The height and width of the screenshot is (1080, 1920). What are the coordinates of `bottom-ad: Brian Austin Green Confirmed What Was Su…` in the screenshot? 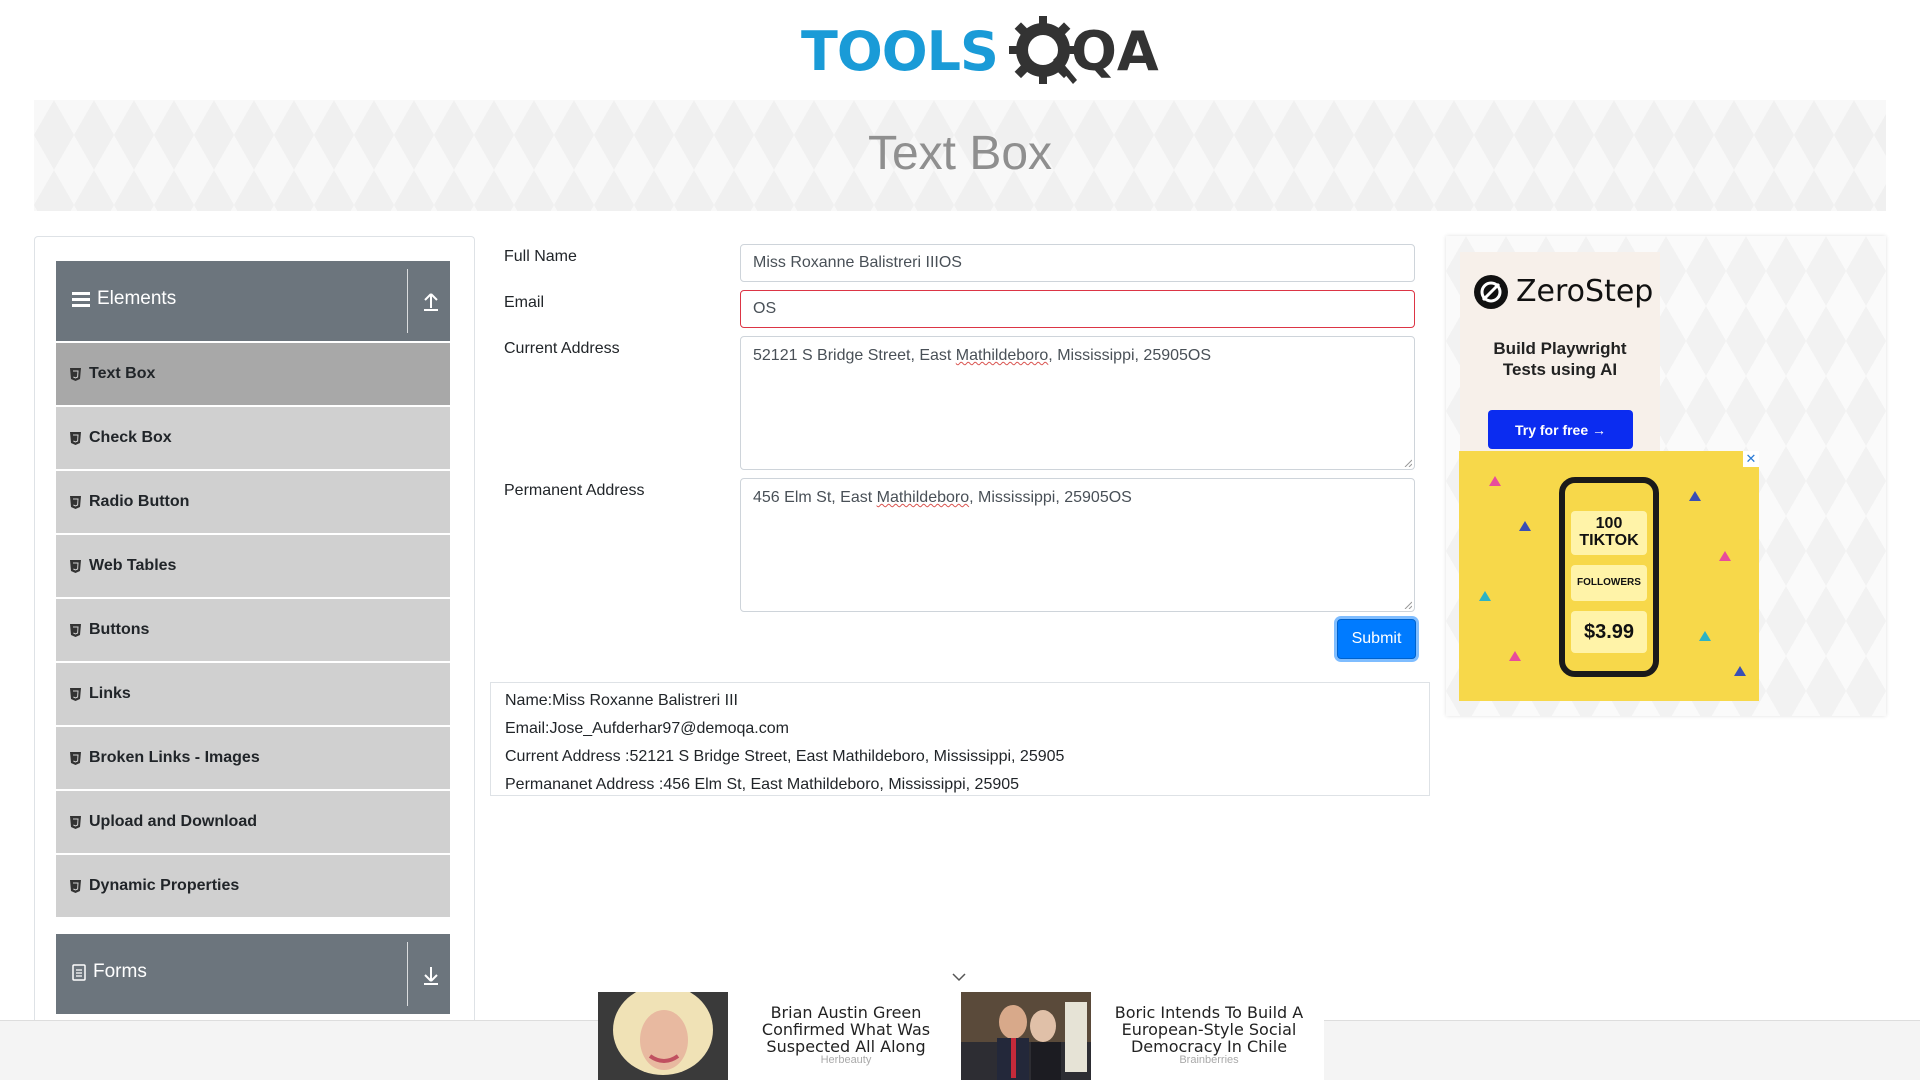 It's located at (961, 1036).